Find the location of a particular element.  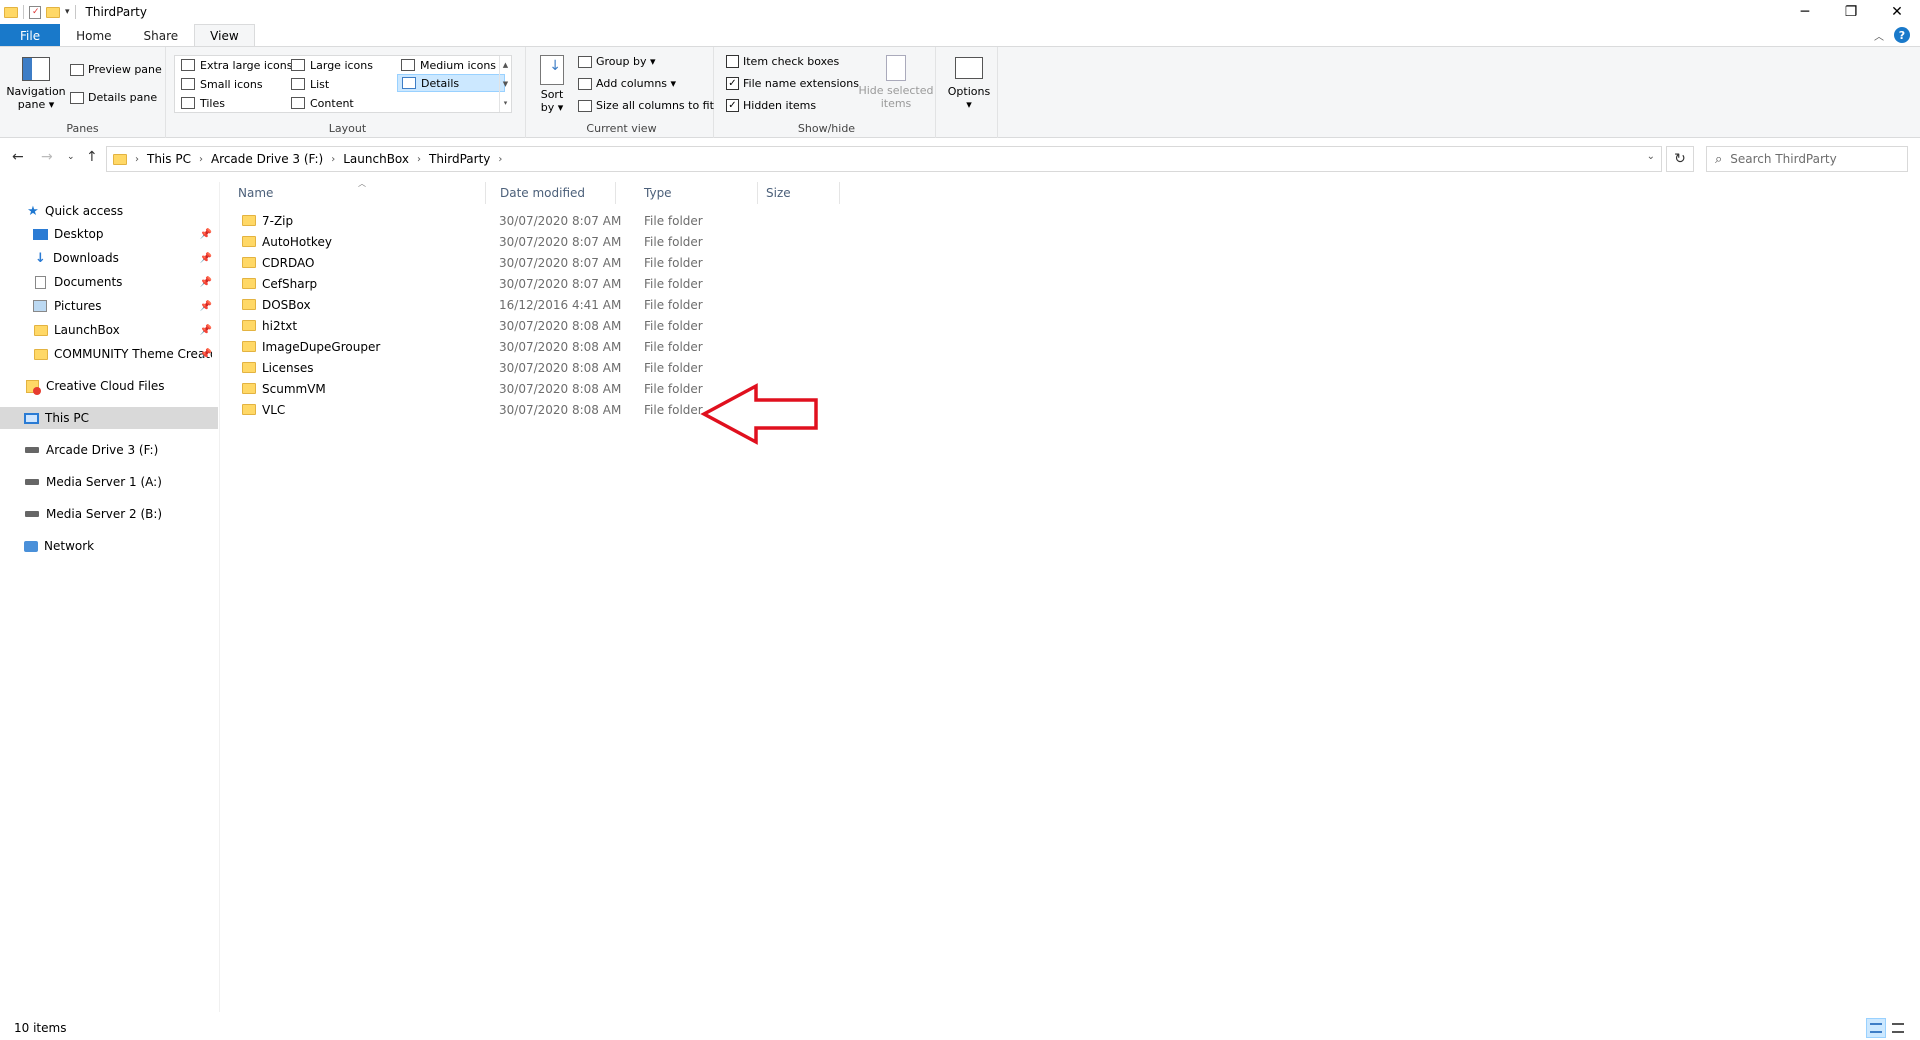

size-all-columns-button: Size all columns to fit is located at coordinates (646, 105).